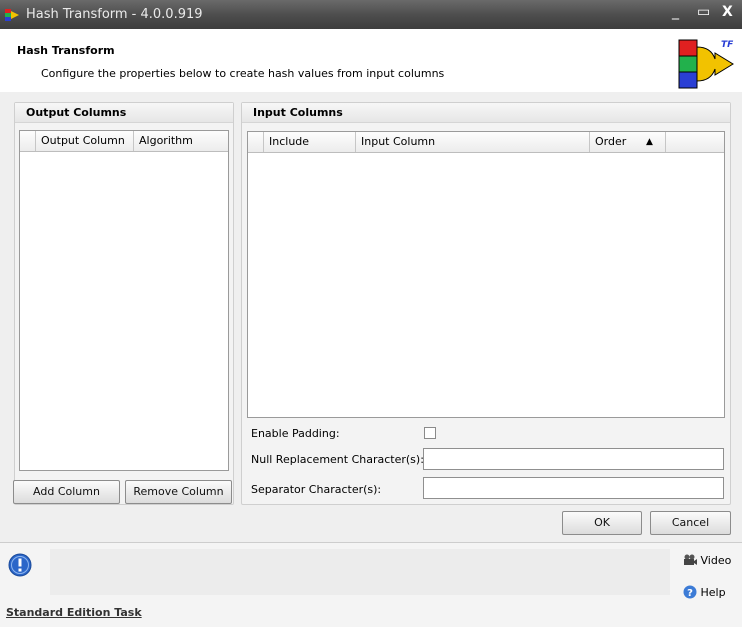  I want to click on close-button: X, so click(727, 12).